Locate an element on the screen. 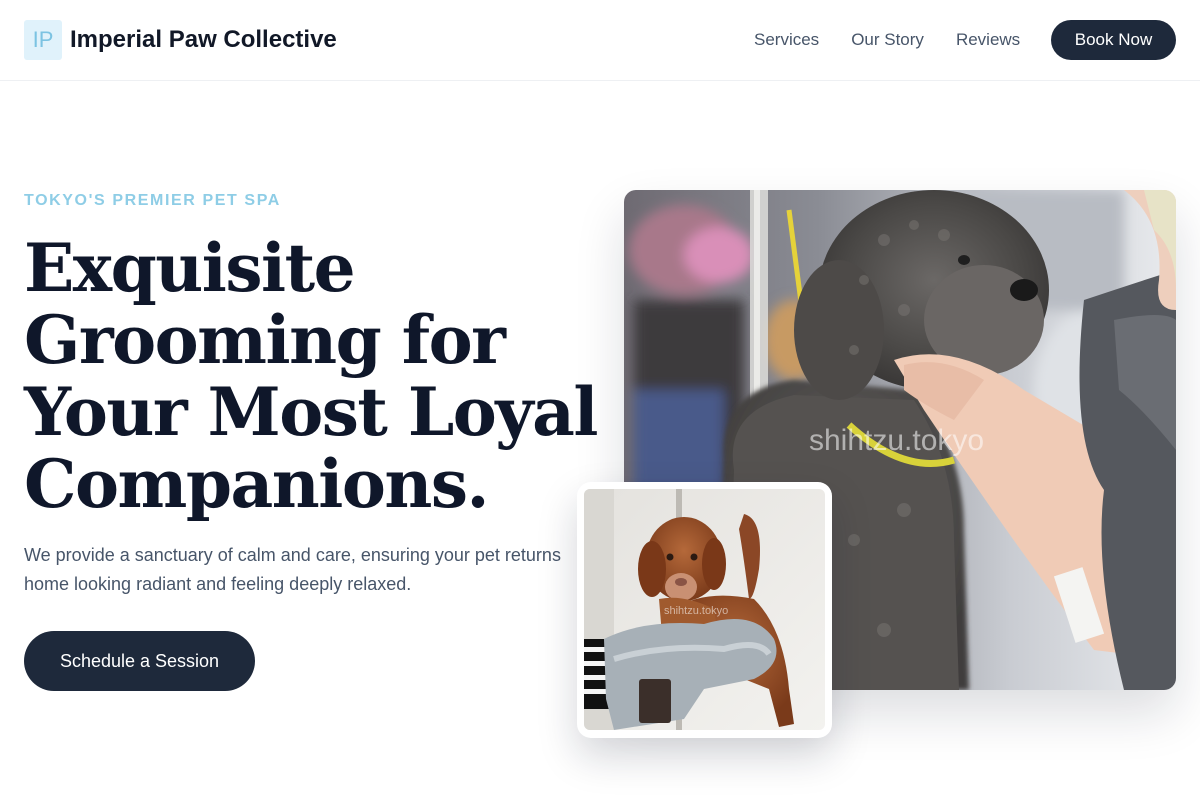 The height and width of the screenshot is (800, 1200). book-now-button: Book Now is located at coordinates (1113, 40).